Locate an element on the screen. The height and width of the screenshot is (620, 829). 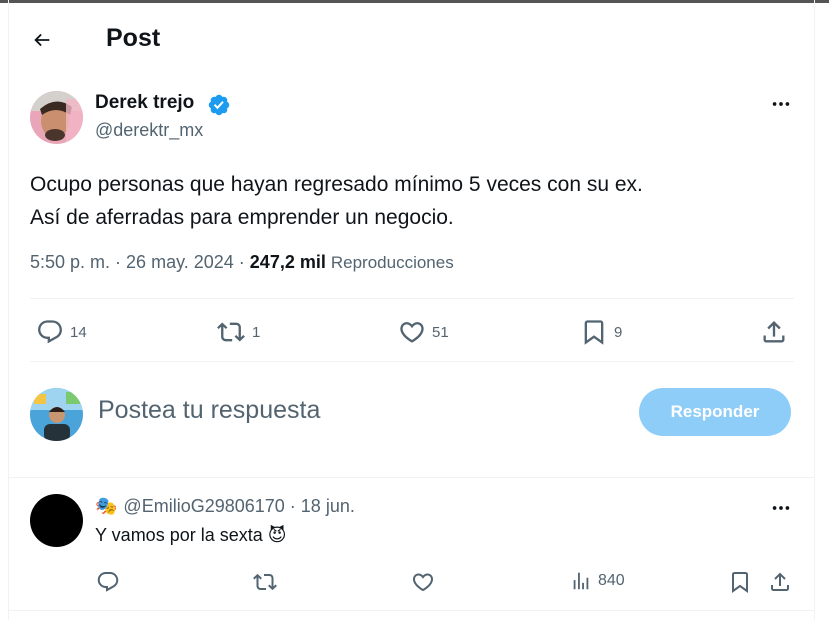
bookmark-action-button: 9 is located at coordinates (601, 332).